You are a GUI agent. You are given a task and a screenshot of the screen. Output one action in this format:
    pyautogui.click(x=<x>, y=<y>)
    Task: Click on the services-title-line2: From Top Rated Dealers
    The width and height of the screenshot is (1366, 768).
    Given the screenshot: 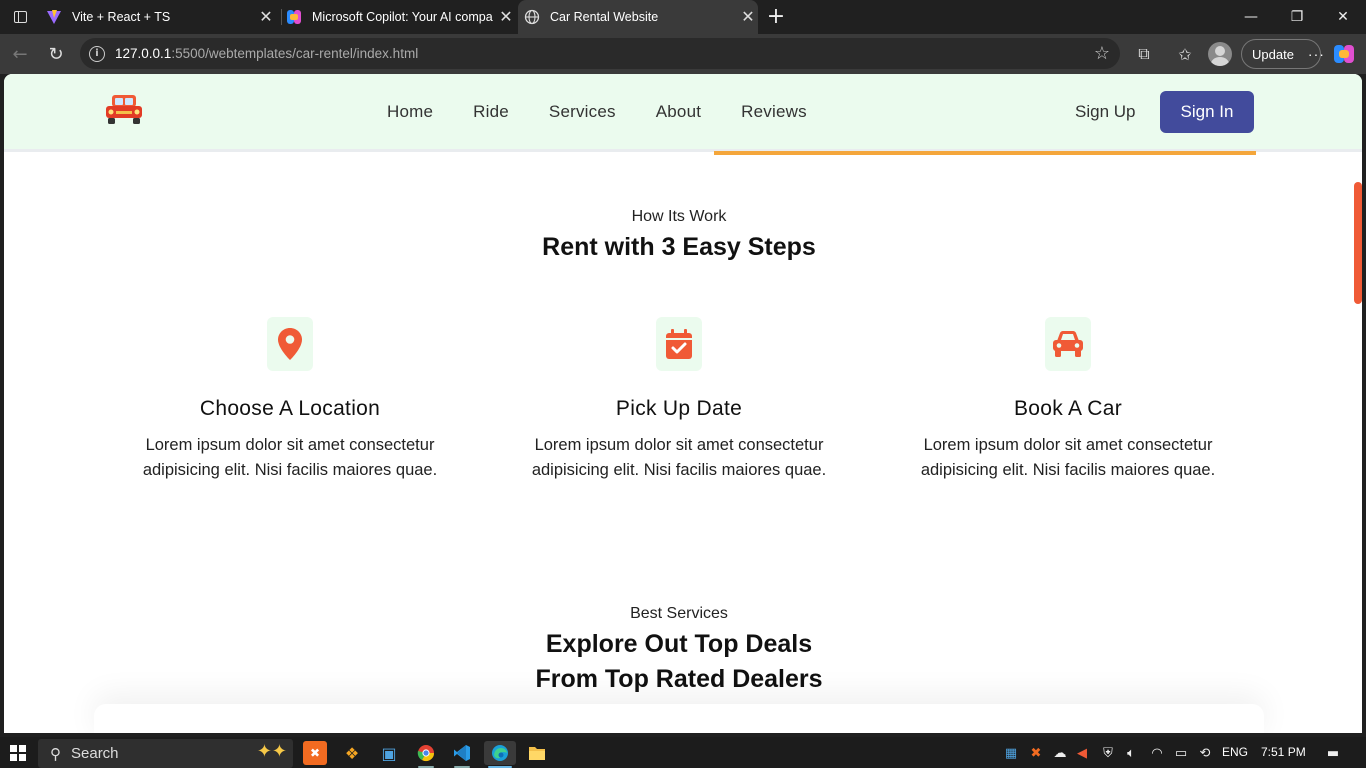 What is the action you would take?
    pyautogui.click(x=679, y=679)
    